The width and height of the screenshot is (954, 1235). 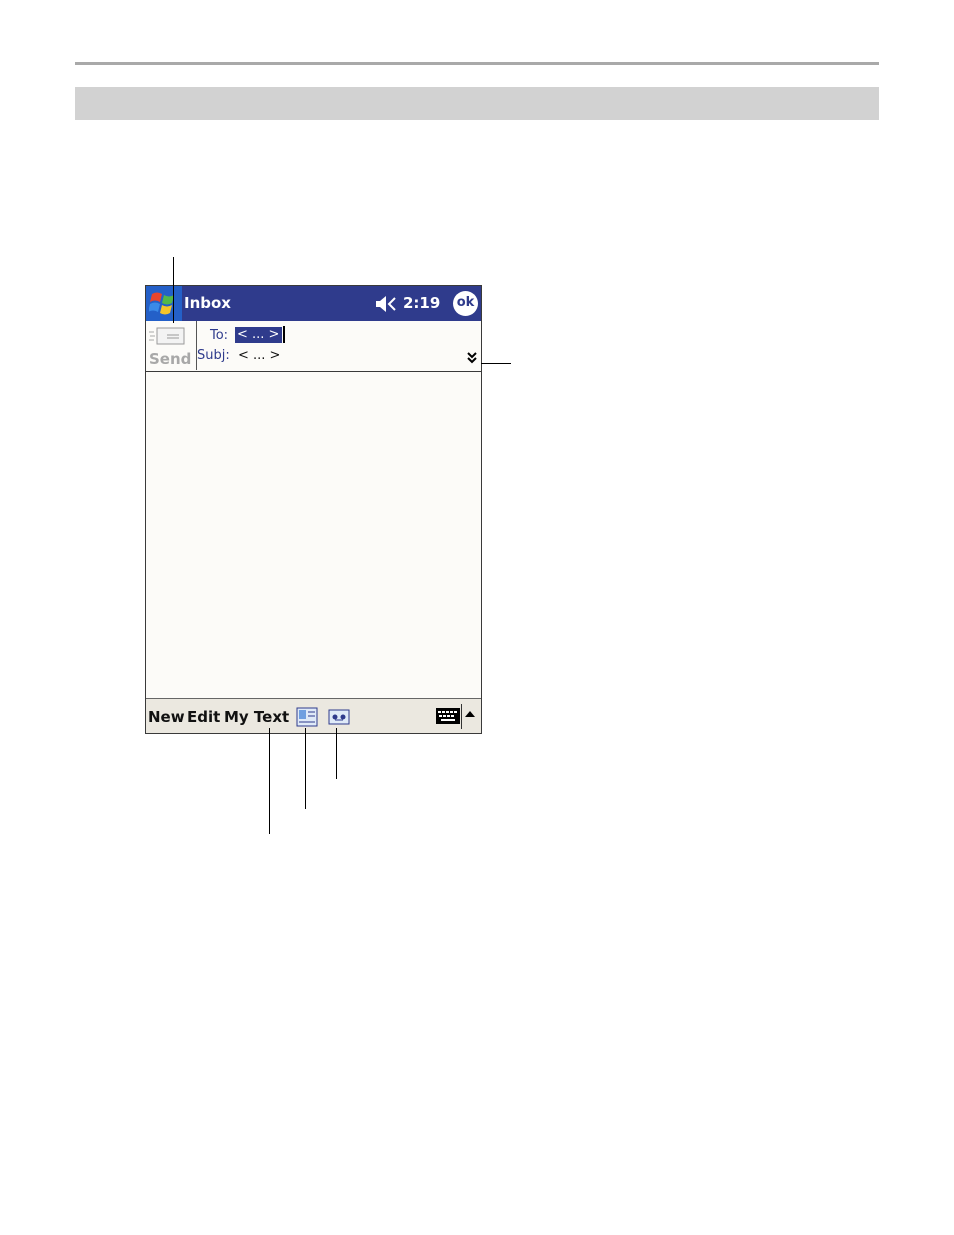 What do you see at coordinates (313, 535) in the screenshot?
I see `message-body` at bounding box center [313, 535].